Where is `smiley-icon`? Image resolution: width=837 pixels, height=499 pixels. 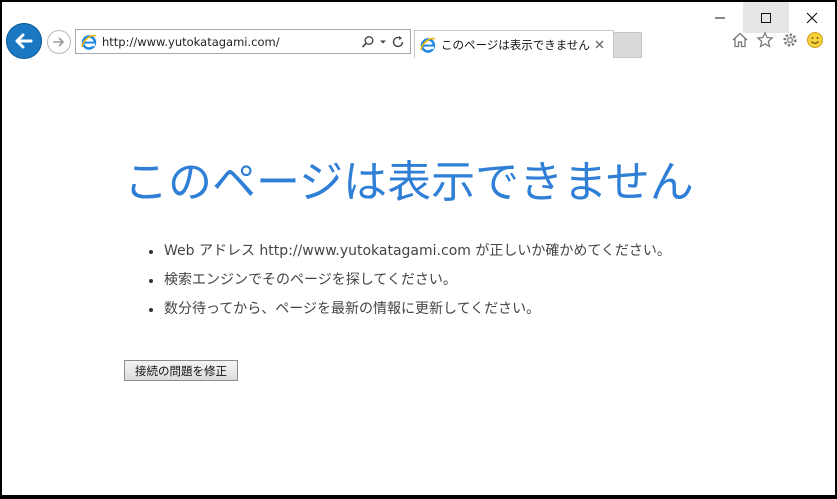
smiley-icon is located at coordinates (815, 40).